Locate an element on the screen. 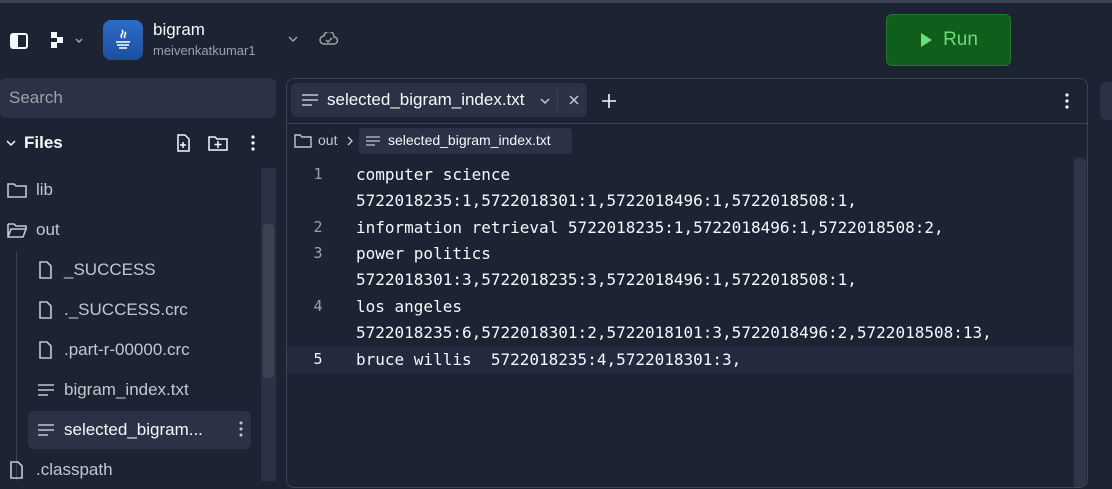  line-number: 3 is located at coordinates (318, 253).